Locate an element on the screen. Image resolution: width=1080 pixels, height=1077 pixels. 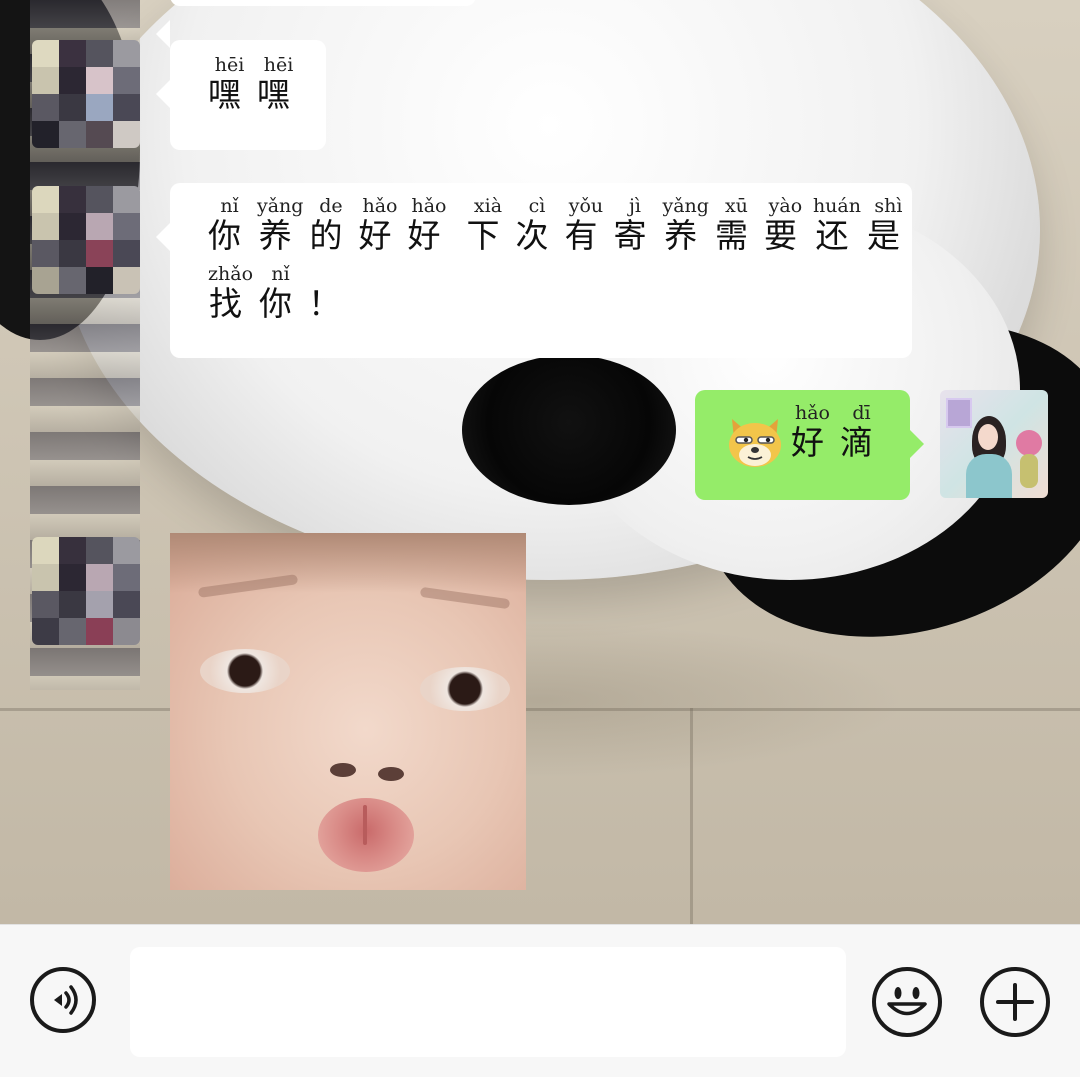
ruby-char: 要yào is located at coordinates (785, 225).